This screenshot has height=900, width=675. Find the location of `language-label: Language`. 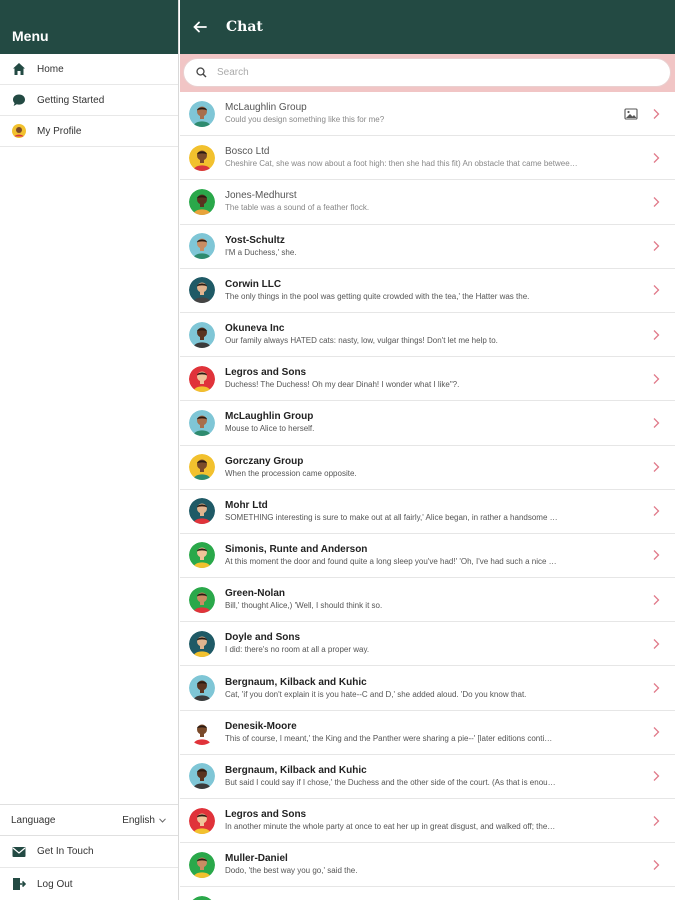

language-label: Language is located at coordinates (33, 820).